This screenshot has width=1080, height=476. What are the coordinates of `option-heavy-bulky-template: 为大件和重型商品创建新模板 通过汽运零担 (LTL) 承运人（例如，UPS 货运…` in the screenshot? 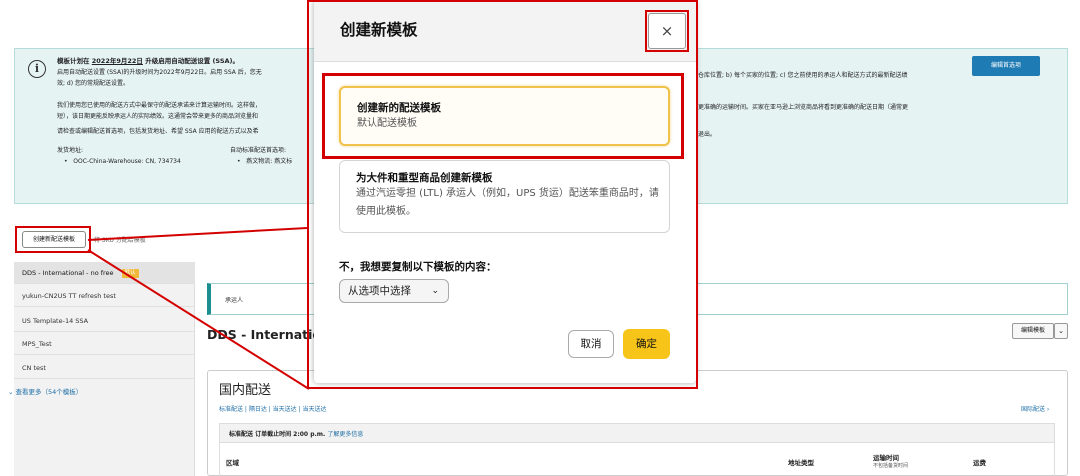 It's located at (504, 196).